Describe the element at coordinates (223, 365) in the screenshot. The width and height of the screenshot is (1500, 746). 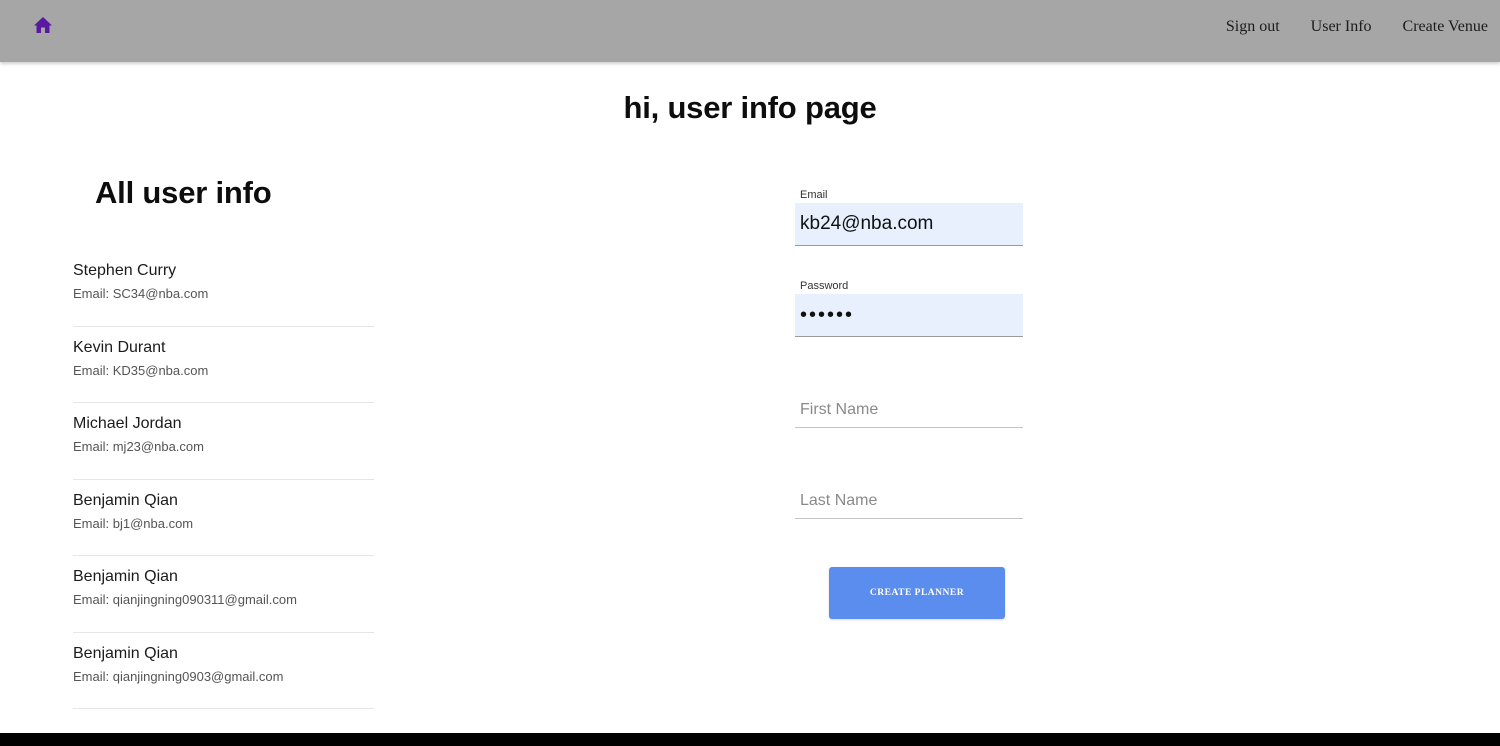
I see `user-list-item: Kevin Durant Email: KD35@nba.com` at that location.